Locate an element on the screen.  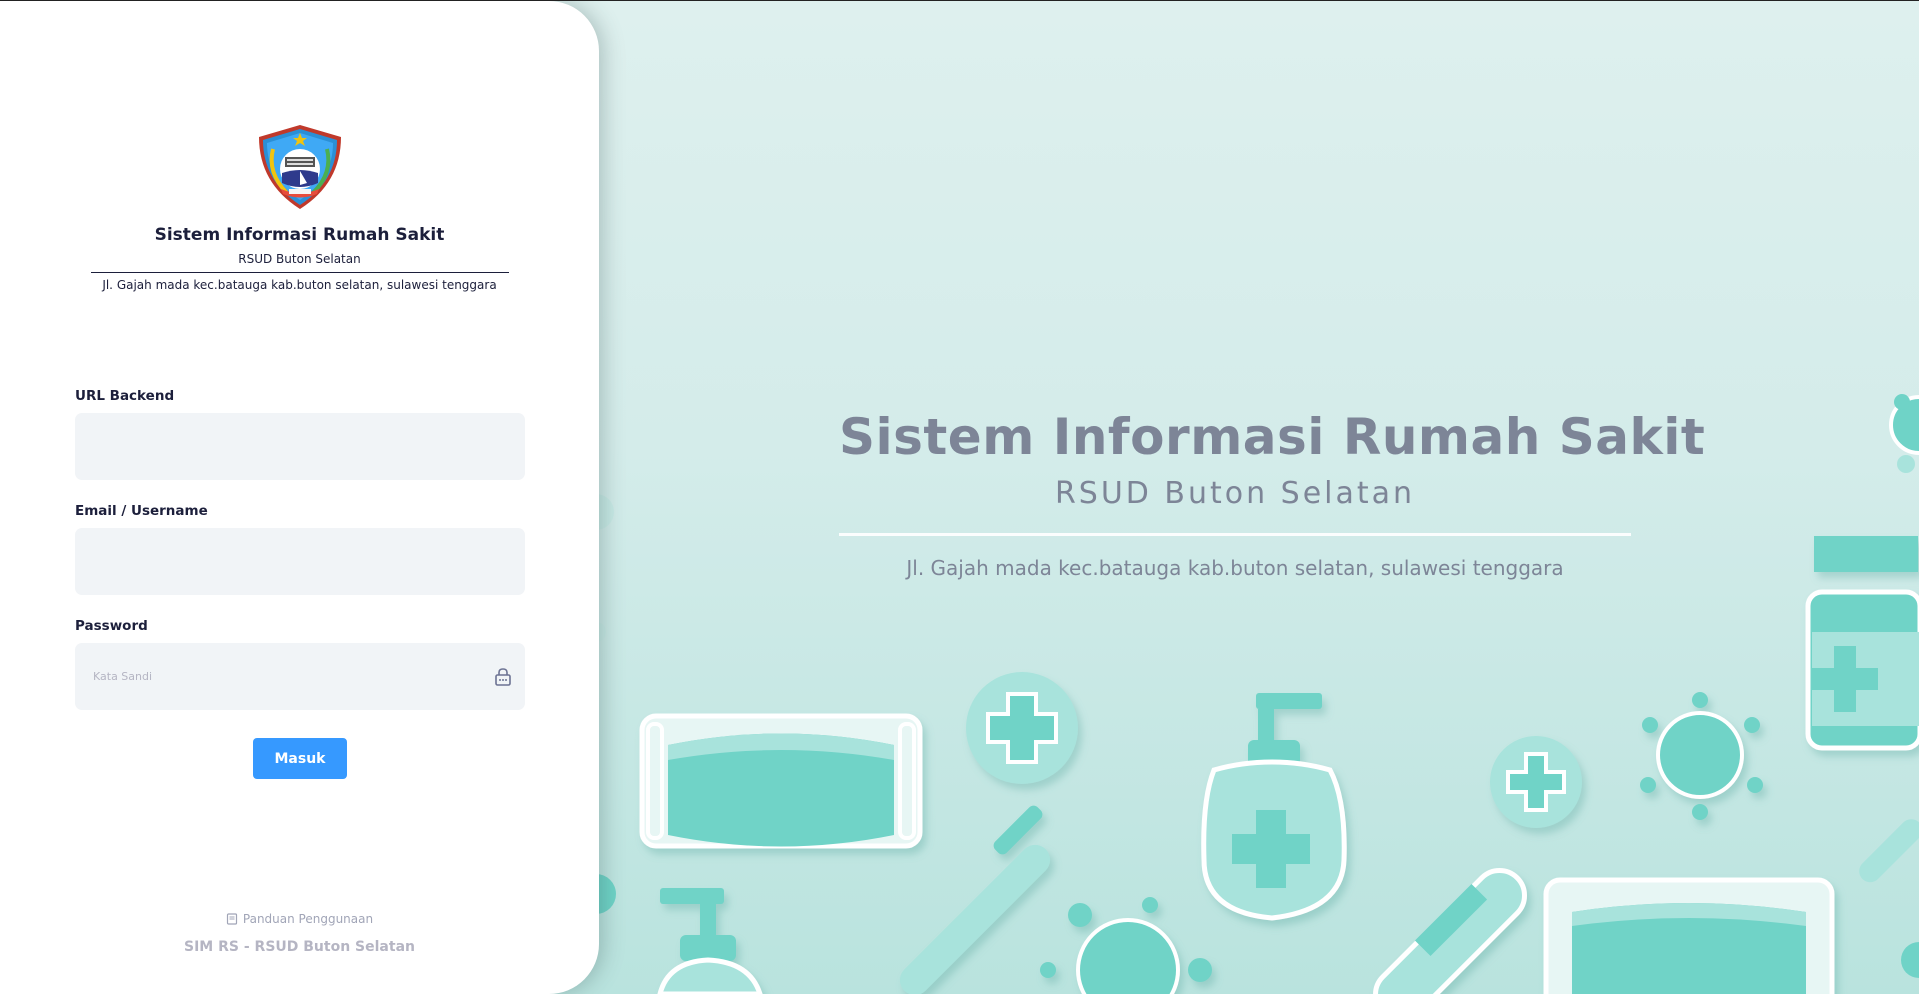
email-username-input is located at coordinates (300, 561).